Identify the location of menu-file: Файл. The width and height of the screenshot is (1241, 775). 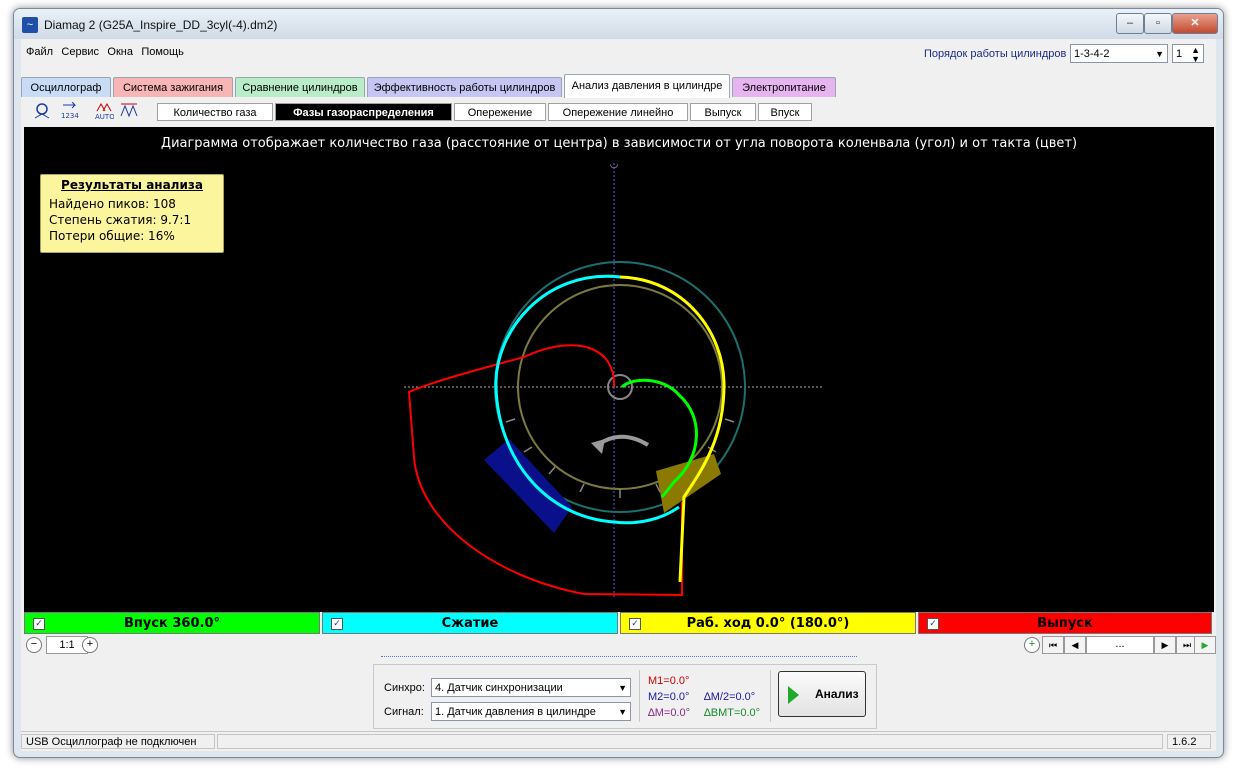
(39, 52).